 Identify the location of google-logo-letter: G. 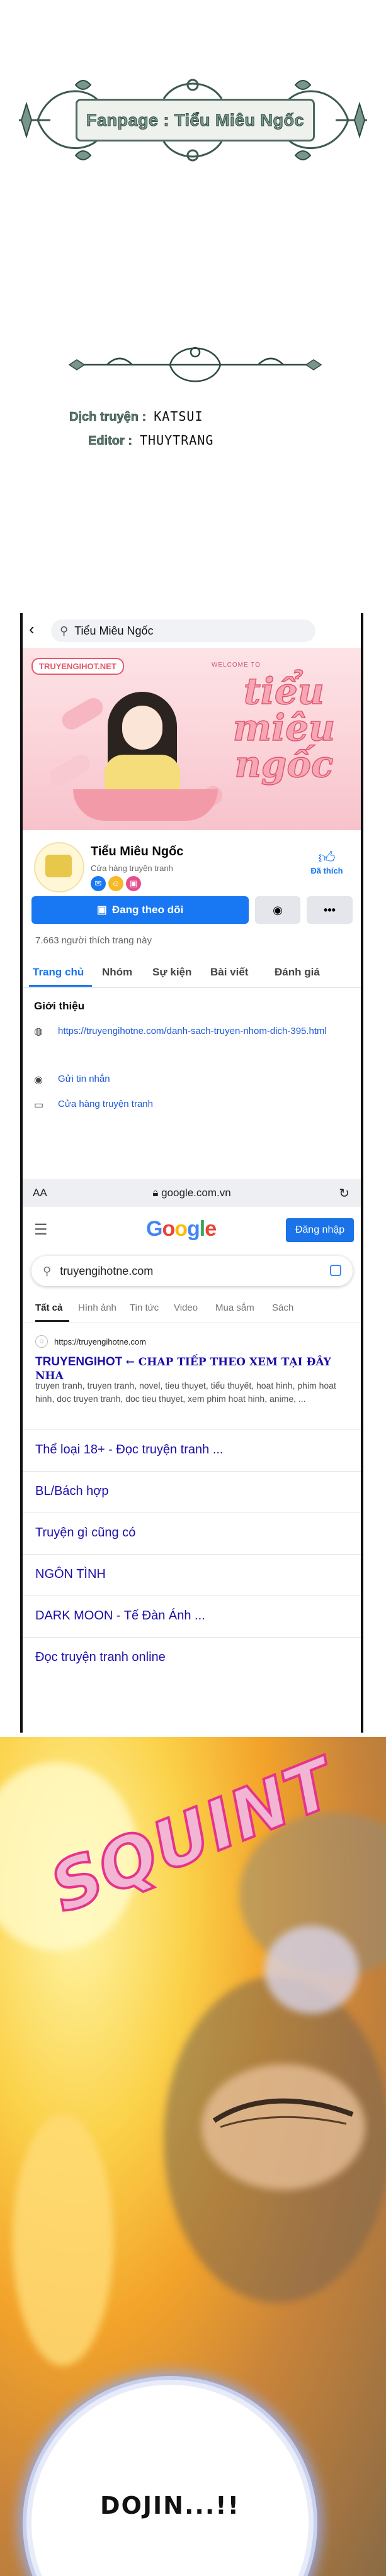
(154, 1229).